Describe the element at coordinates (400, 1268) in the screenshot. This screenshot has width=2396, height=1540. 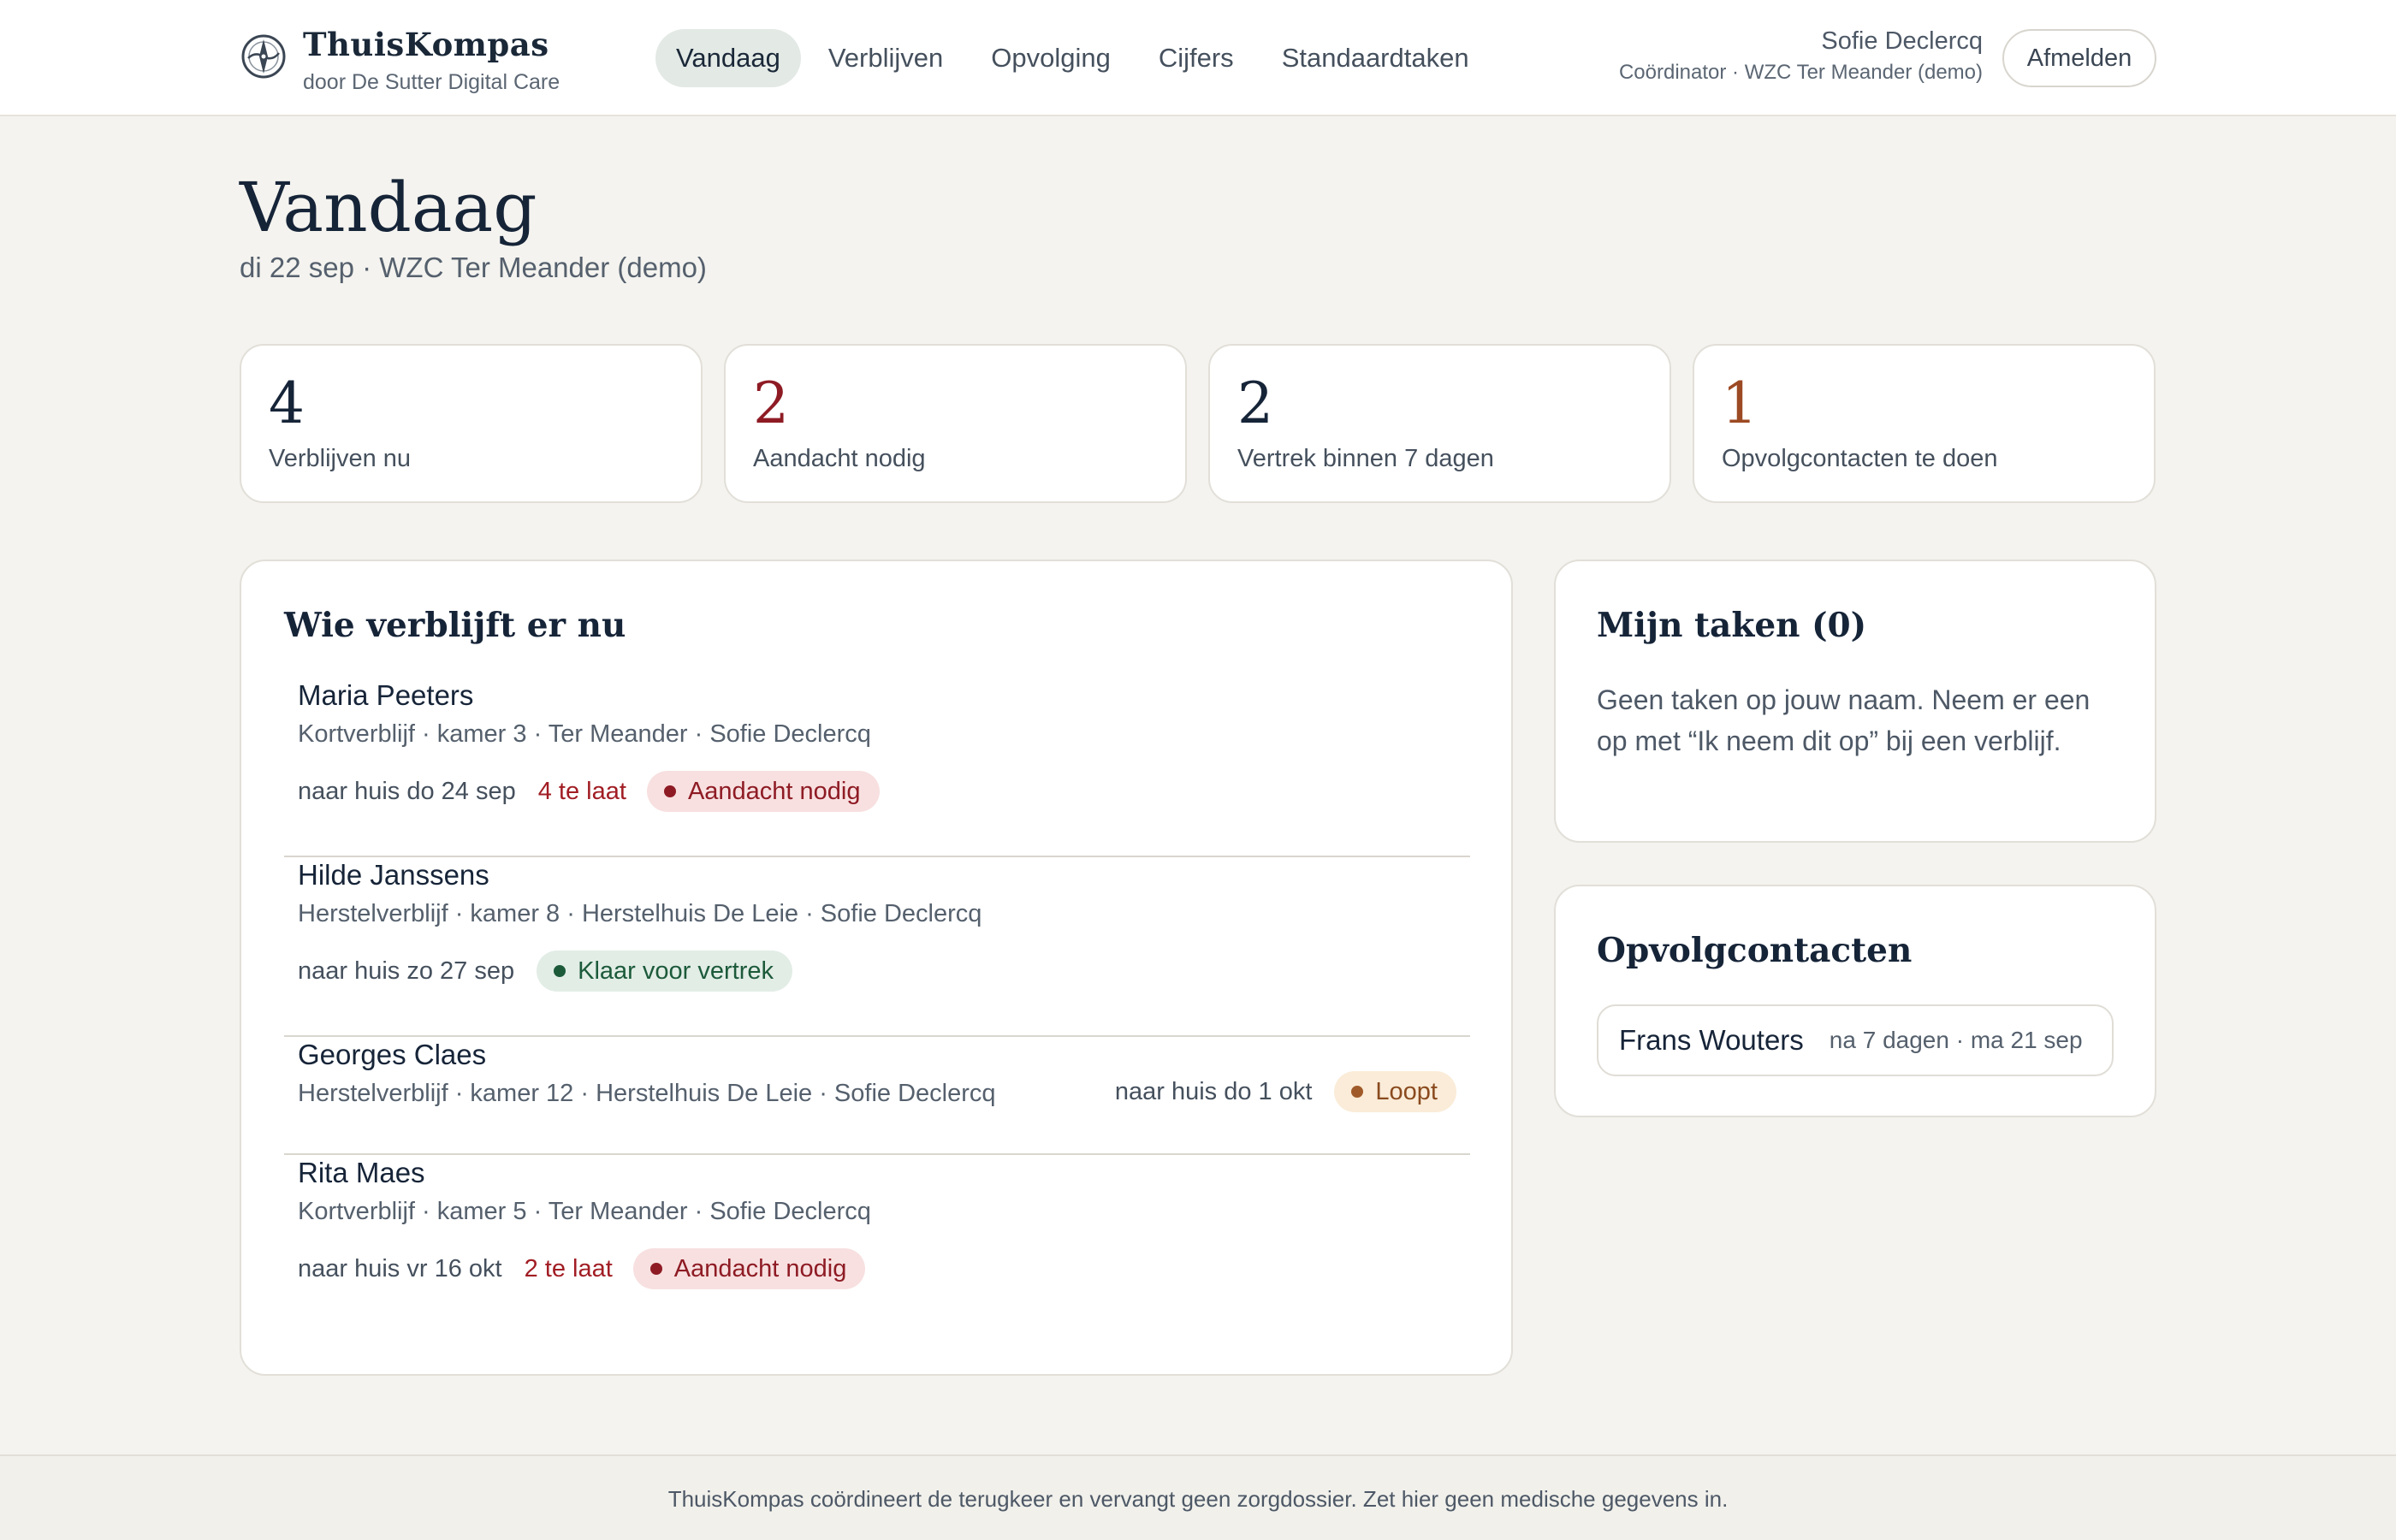
I see `departure-date: naar huis vr 16 okt` at that location.